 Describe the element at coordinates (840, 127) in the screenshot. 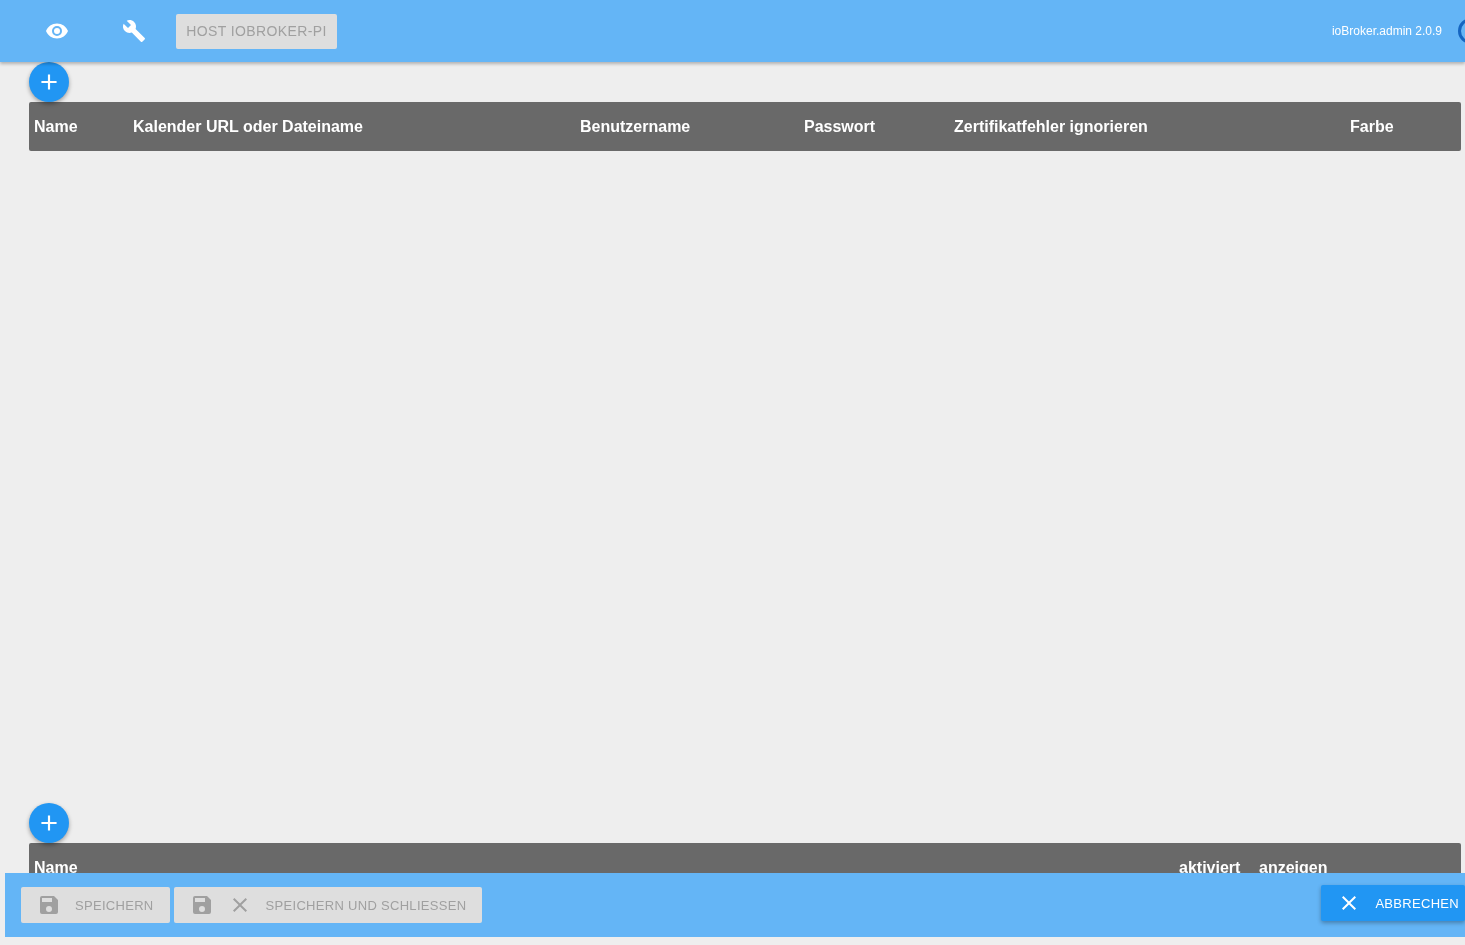

I see `column-header: Passwort` at that location.